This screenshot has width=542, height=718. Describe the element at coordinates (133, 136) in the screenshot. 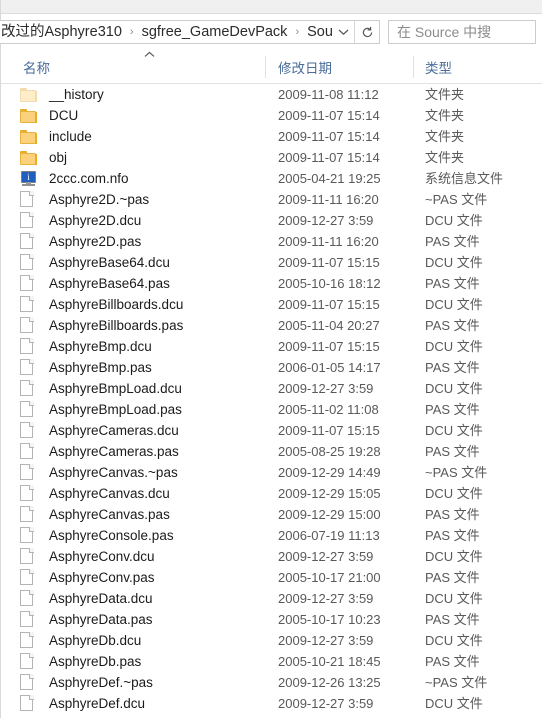

I see `file-name-cell: include` at that location.